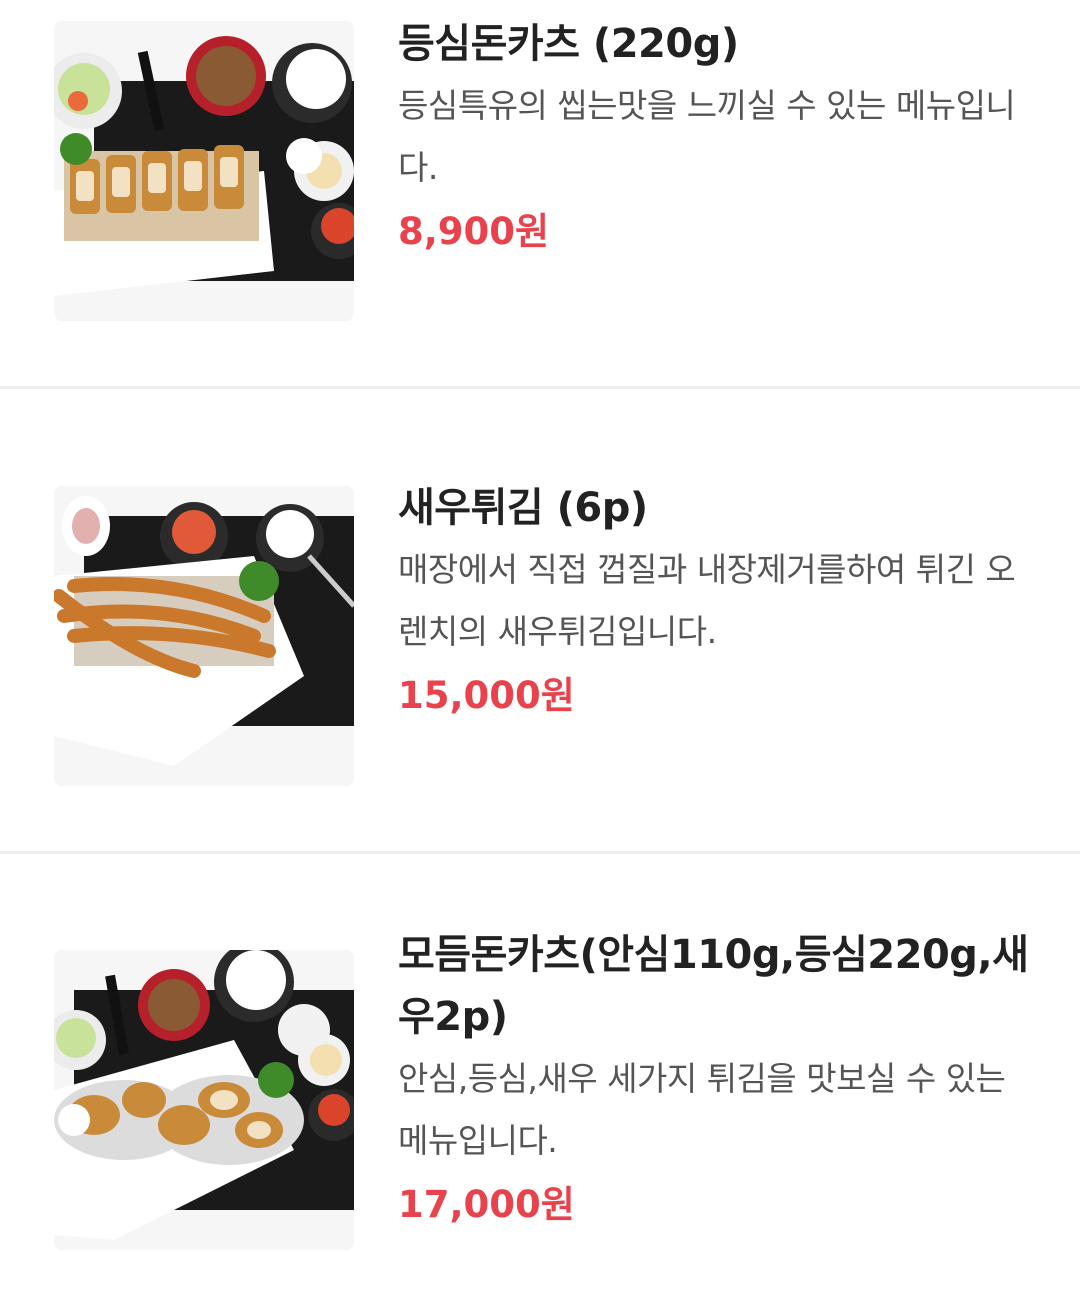  Describe the element at coordinates (474, 231) in the screenshot. I see `menu-item-price: 8,900원` at that location.